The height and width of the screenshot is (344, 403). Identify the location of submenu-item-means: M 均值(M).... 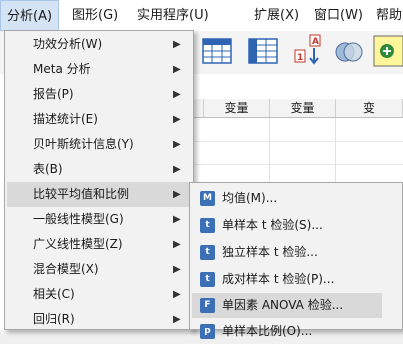
(287, 198).